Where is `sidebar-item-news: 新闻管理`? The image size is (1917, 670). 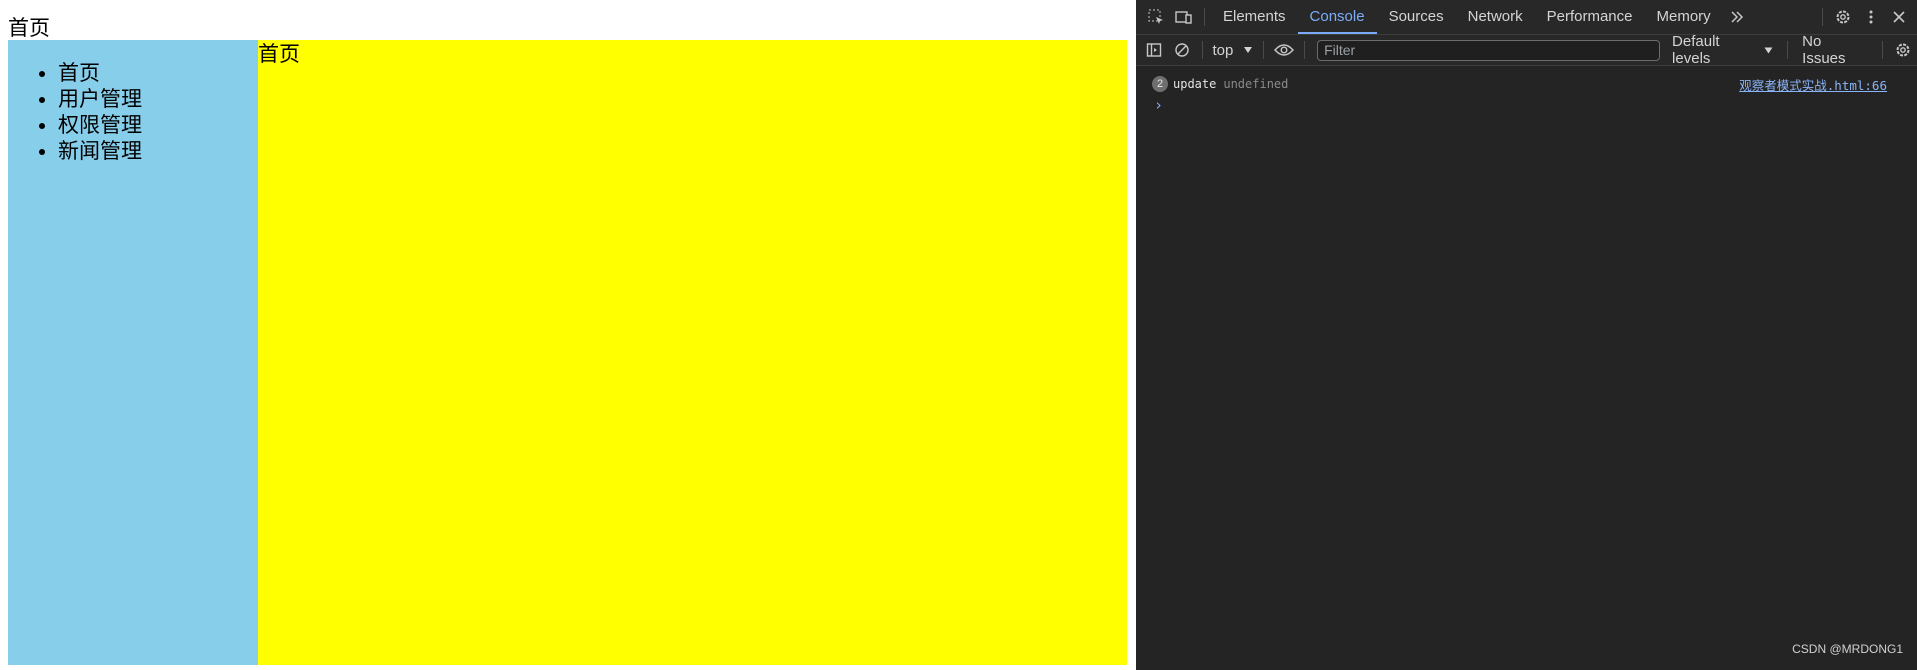 sidebar-item-news: 新闻管理 is located at coordinates (158, 151).